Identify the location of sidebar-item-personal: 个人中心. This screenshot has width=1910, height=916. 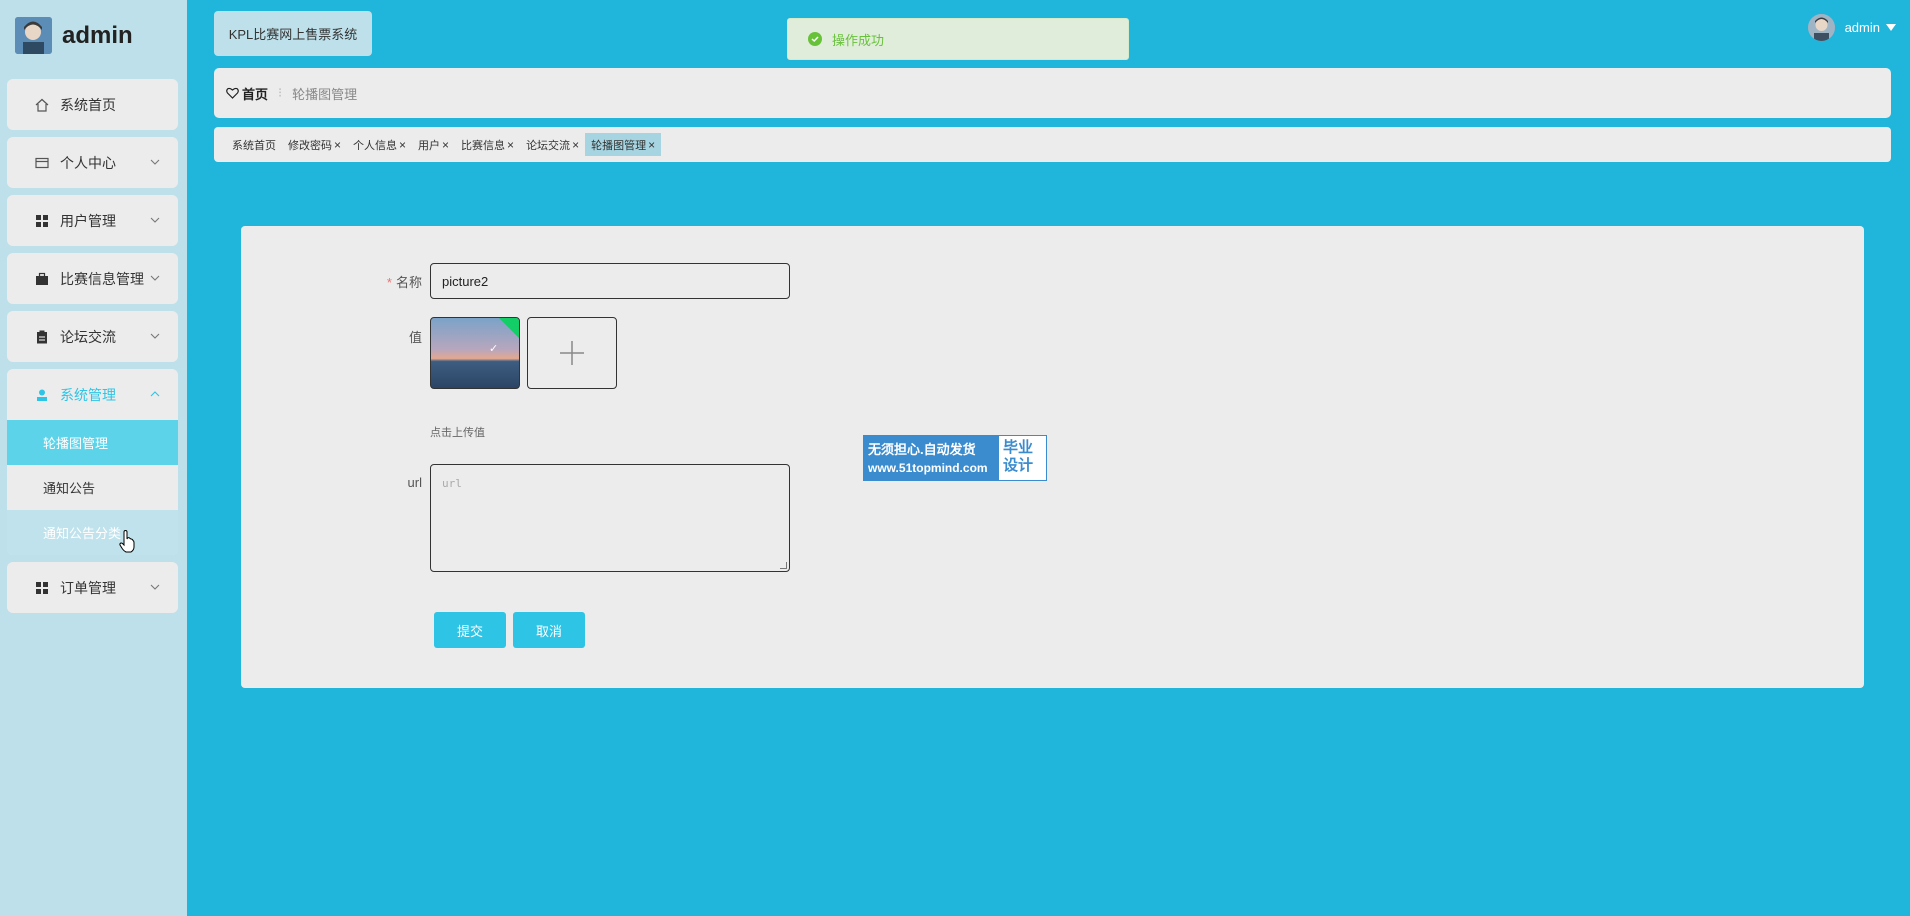
(92, 162).